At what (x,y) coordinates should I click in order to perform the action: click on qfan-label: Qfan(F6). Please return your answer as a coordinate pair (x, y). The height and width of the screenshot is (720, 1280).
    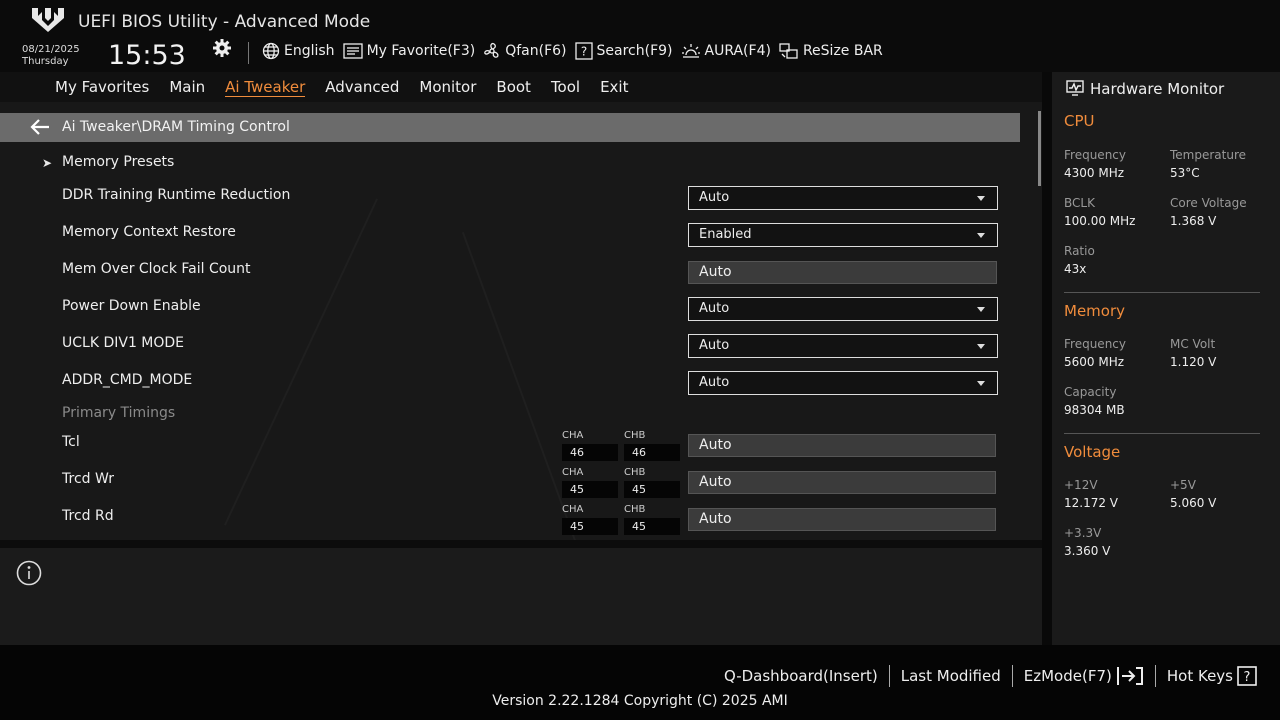
    Looking at the image, I should click on (536, 51).